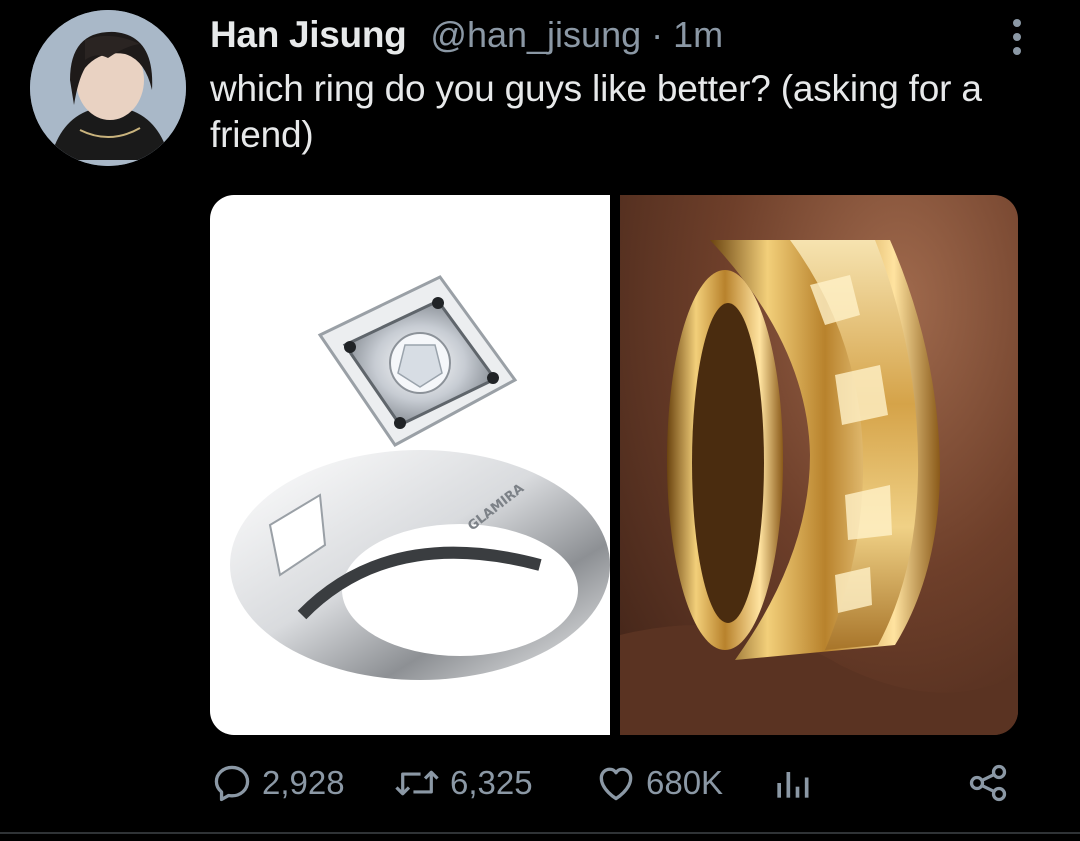  I want to click on analytics-icon, so click(793, 785).